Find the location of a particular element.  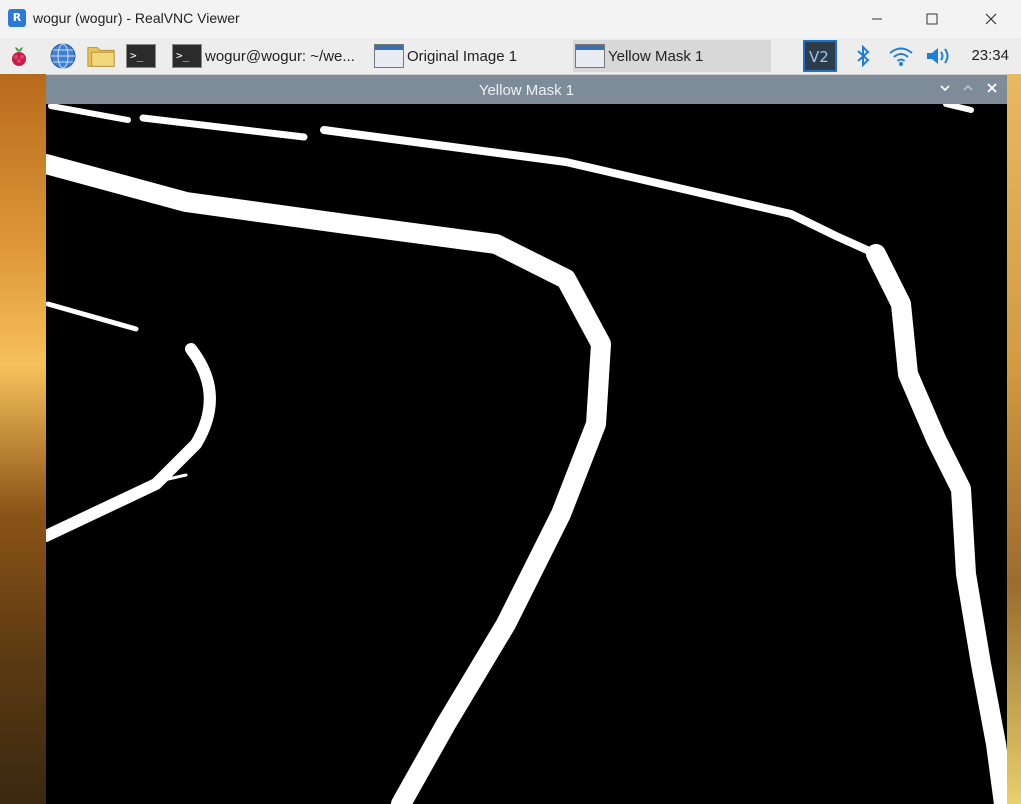

web-browser-icon is located at coordinates (63, 56).